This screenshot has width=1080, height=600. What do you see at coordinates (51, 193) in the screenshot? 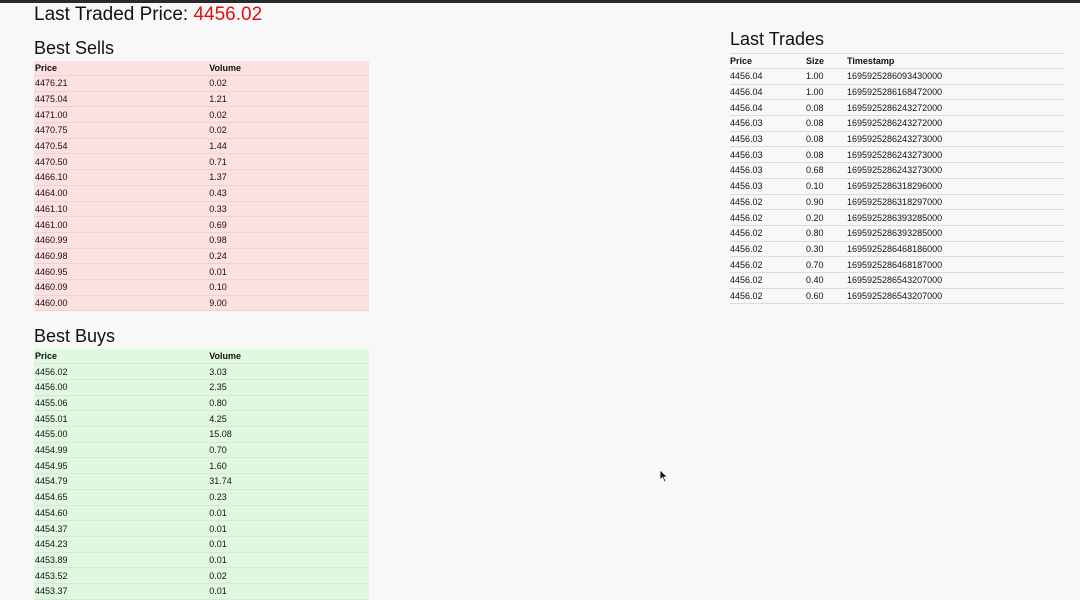
I see `price-cell: 4464.00` at bounding box center [51, 193].